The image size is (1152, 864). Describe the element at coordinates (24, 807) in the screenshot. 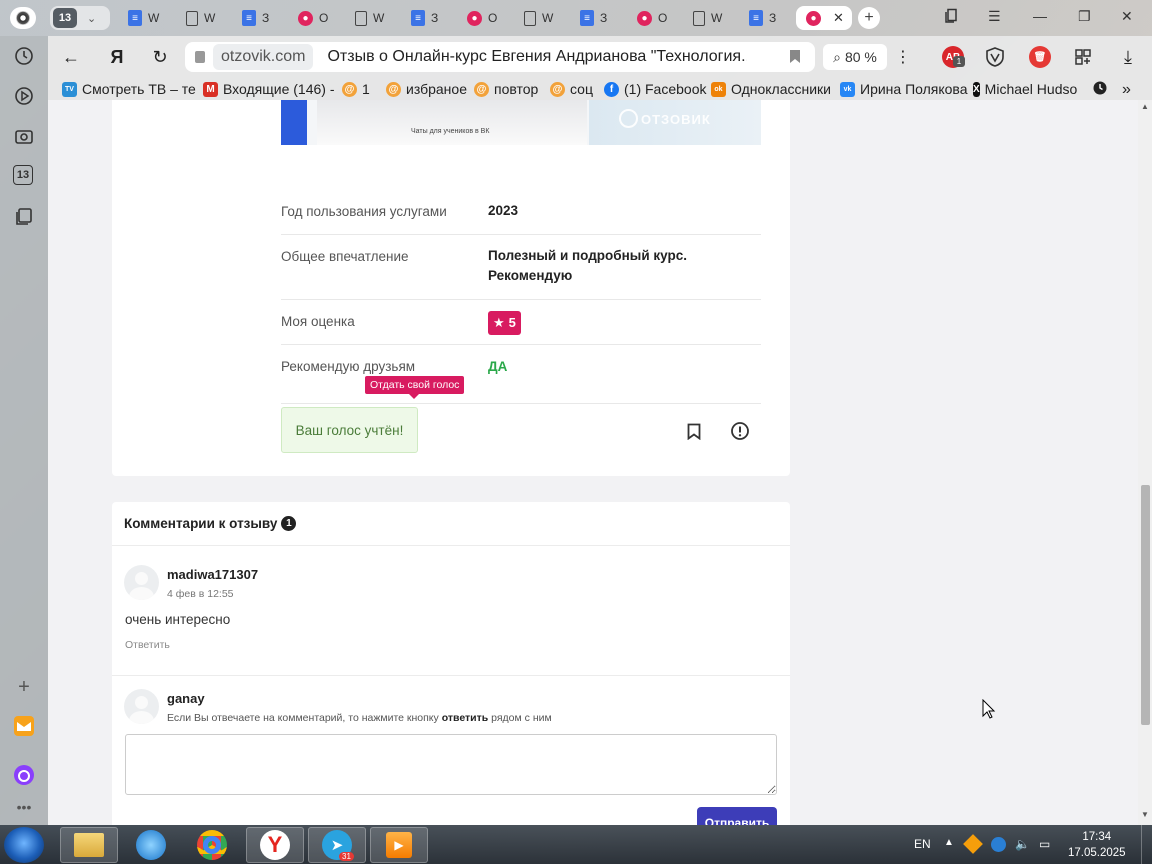

I see `more-icon: •••` at that location.